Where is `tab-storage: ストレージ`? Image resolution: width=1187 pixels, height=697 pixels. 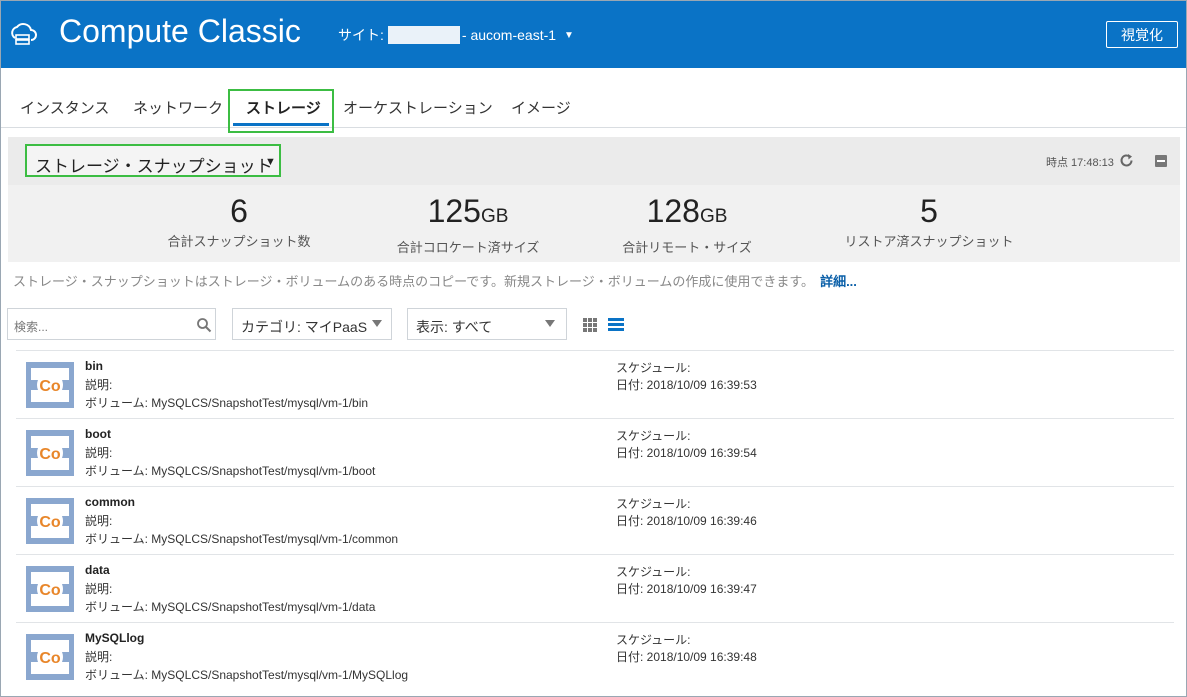 tab-storage: ストレージ is located at coordinates (283, 107).